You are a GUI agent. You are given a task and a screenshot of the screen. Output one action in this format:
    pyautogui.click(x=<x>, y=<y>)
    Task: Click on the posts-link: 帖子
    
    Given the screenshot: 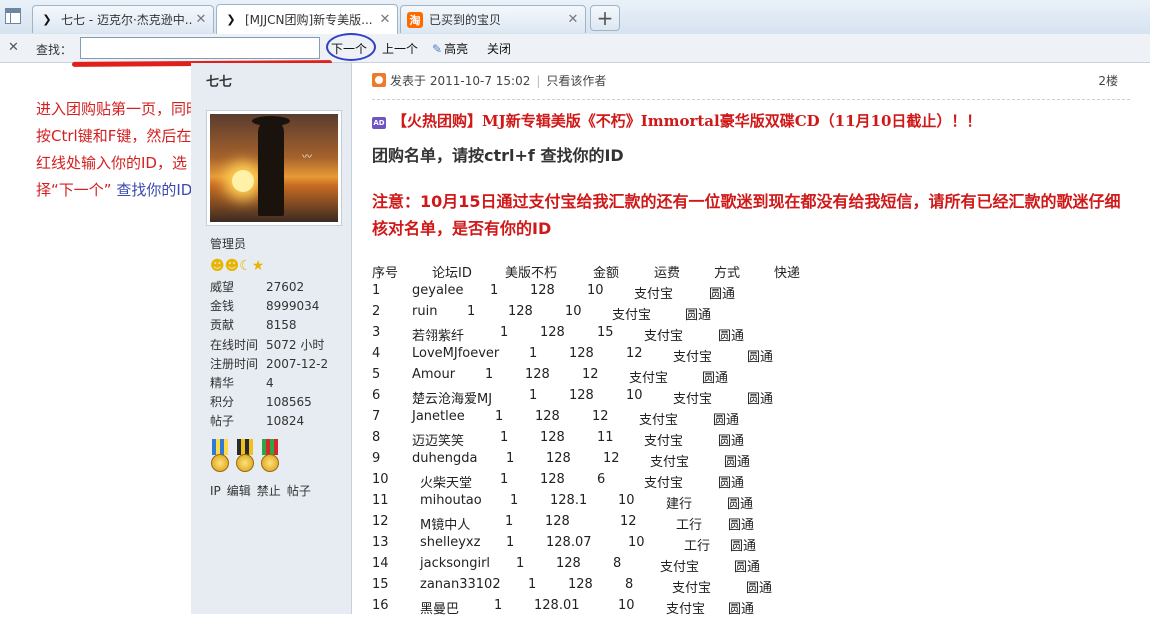 What is the action you would take?
    pyautogui.click(x=299, y=491)
    